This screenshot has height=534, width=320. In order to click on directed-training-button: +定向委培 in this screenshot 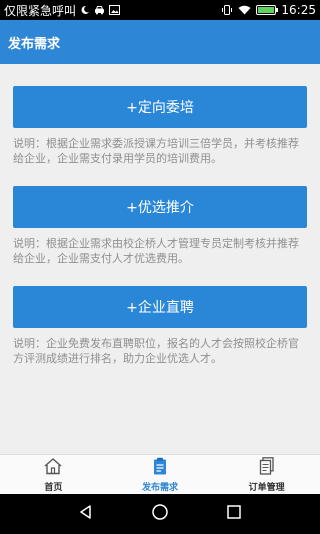, I will do `click(160, 107)`.